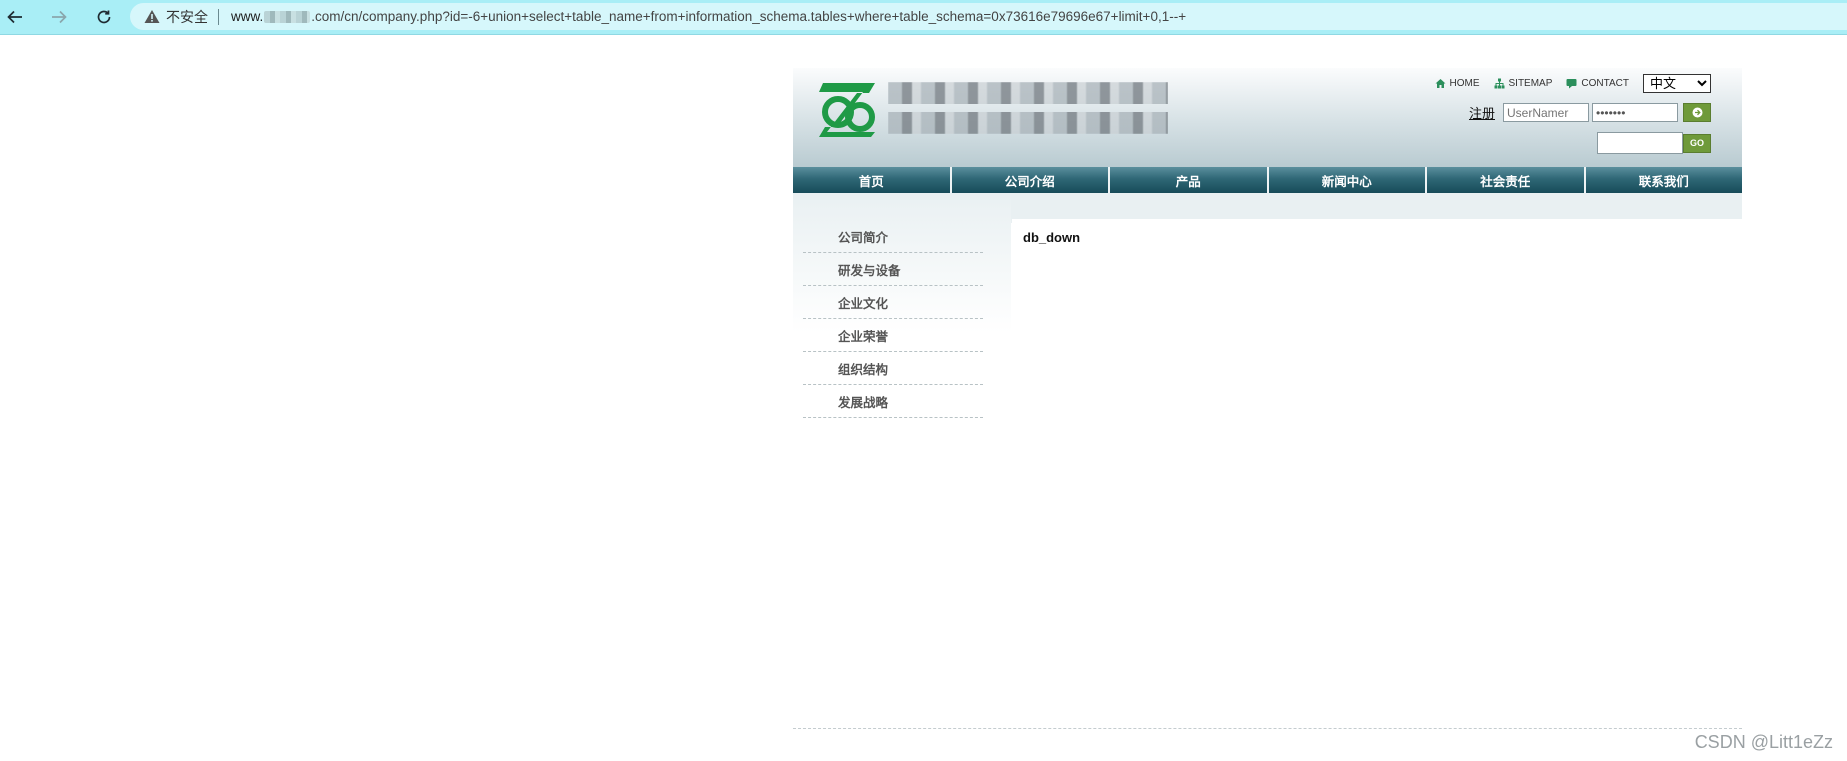  What do you see at coordinates (152, 16) in the screenshot?
I see `warning-icon` at bounding box center [152, 16].